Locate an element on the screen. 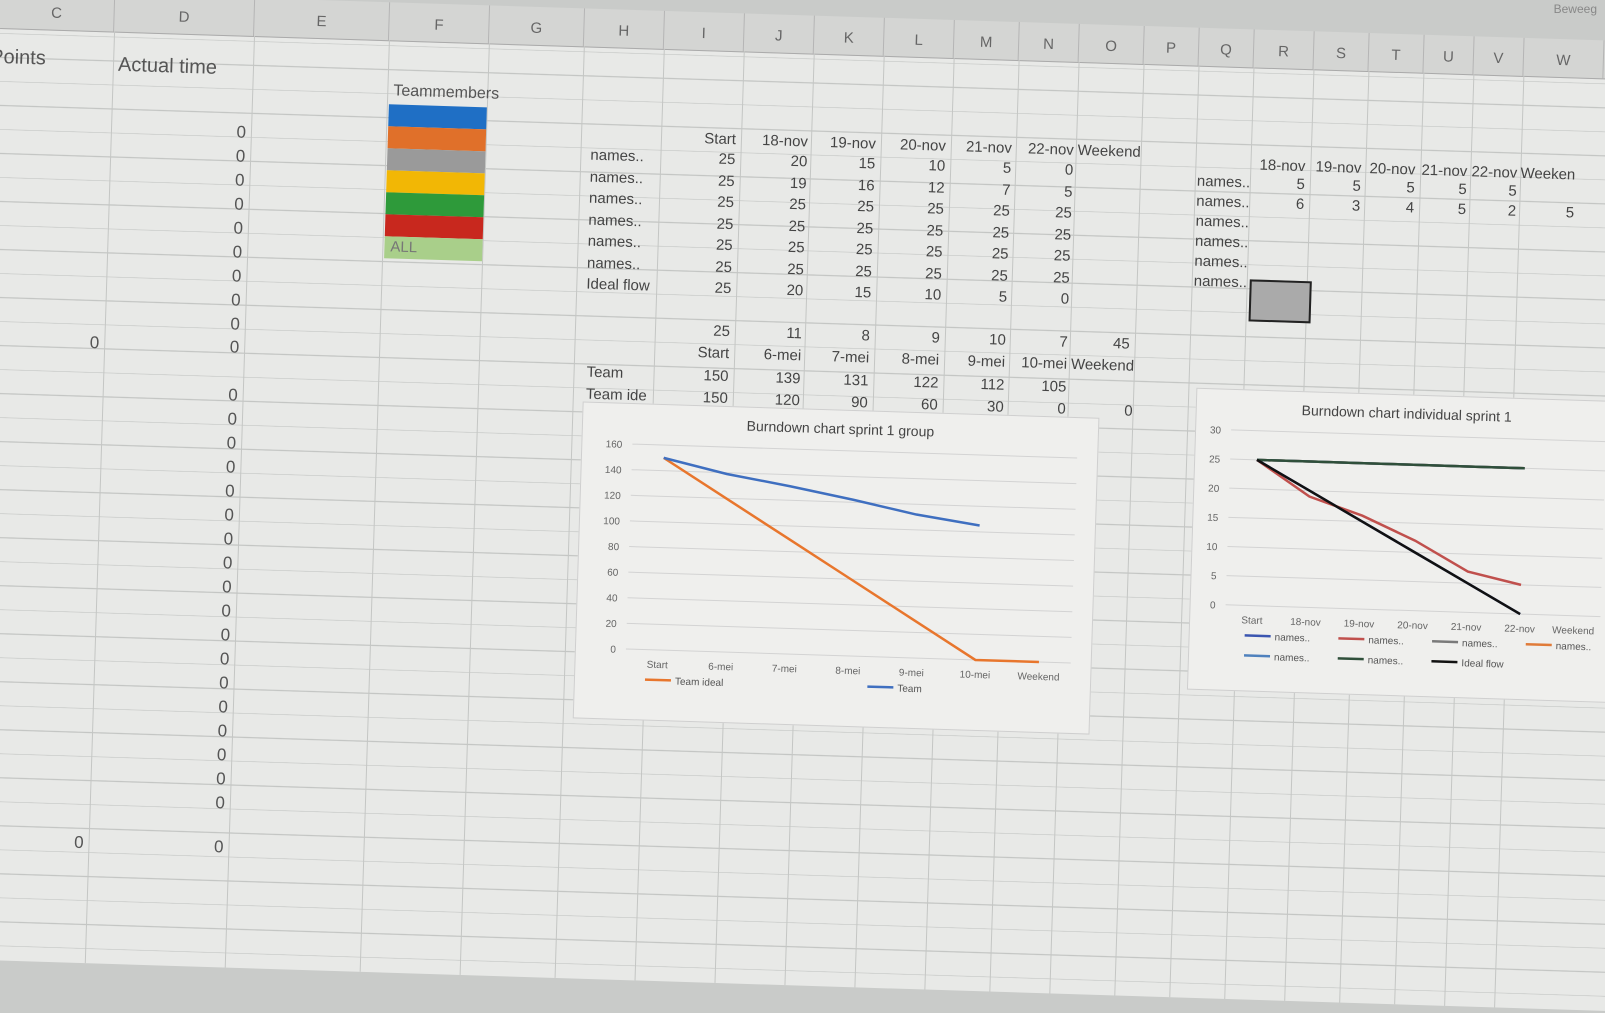 The height and width of the screenshot is (1013, 1605). team-cell: 122 is located at coordinates (903, 381).